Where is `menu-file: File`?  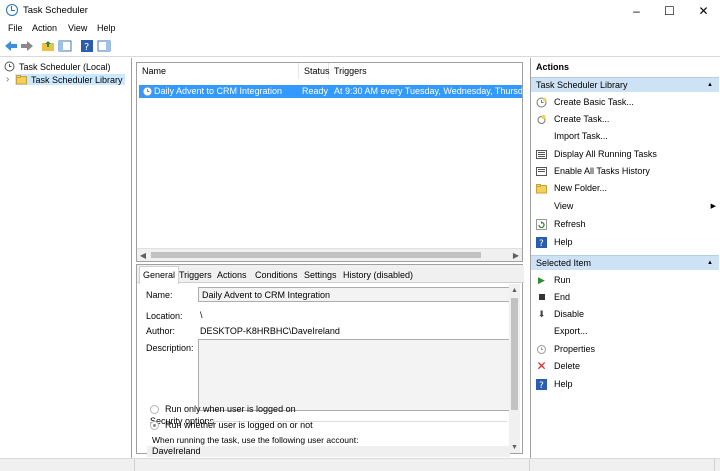 menu-file: File is located at coordinates (15, 28).